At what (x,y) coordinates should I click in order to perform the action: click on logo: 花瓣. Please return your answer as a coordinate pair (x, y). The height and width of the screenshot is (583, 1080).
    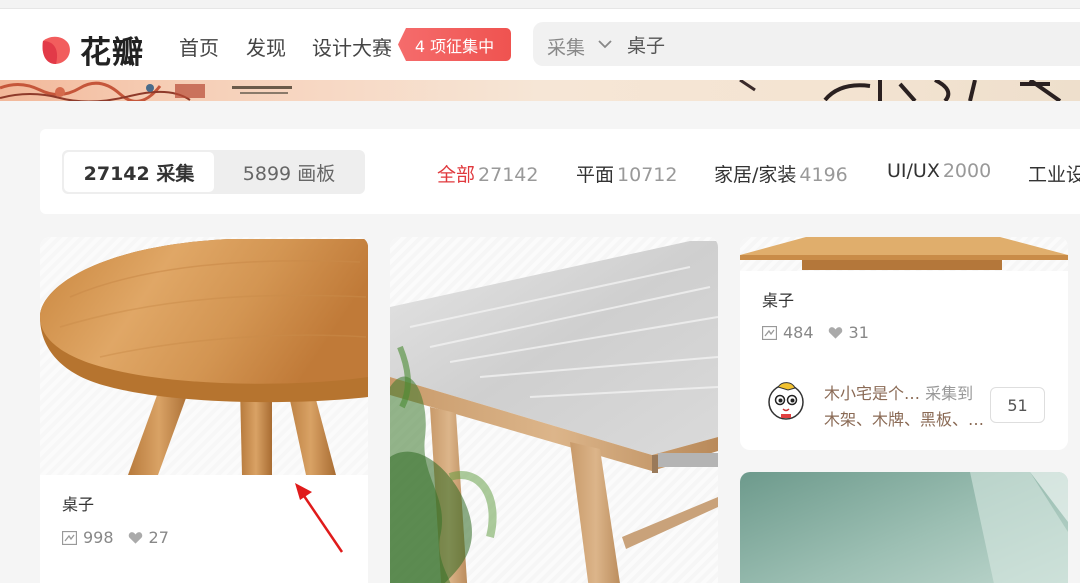
    Looking at the image, I should click on (92, 49).